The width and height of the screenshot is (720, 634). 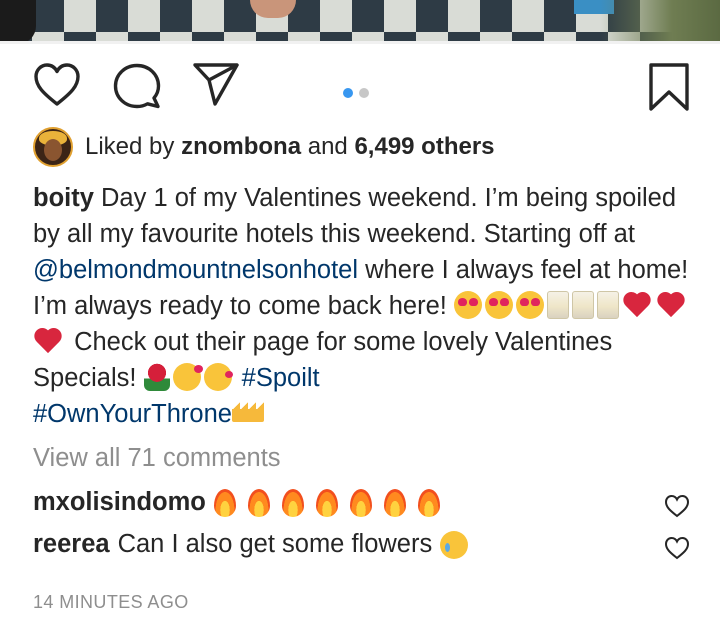 I want to click on bookmark-outline-icon, so click(x=669, y=87).